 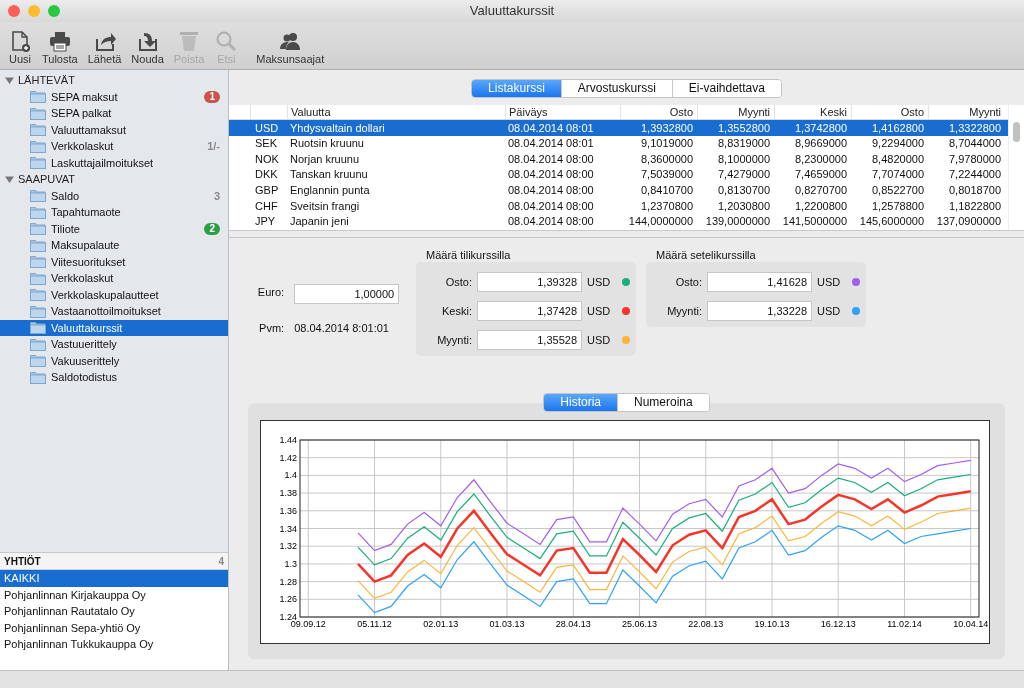 What do you see at coordinates (34, 11) in the screenshot?
I see `minimize-button` at bounding box center [34, 11].